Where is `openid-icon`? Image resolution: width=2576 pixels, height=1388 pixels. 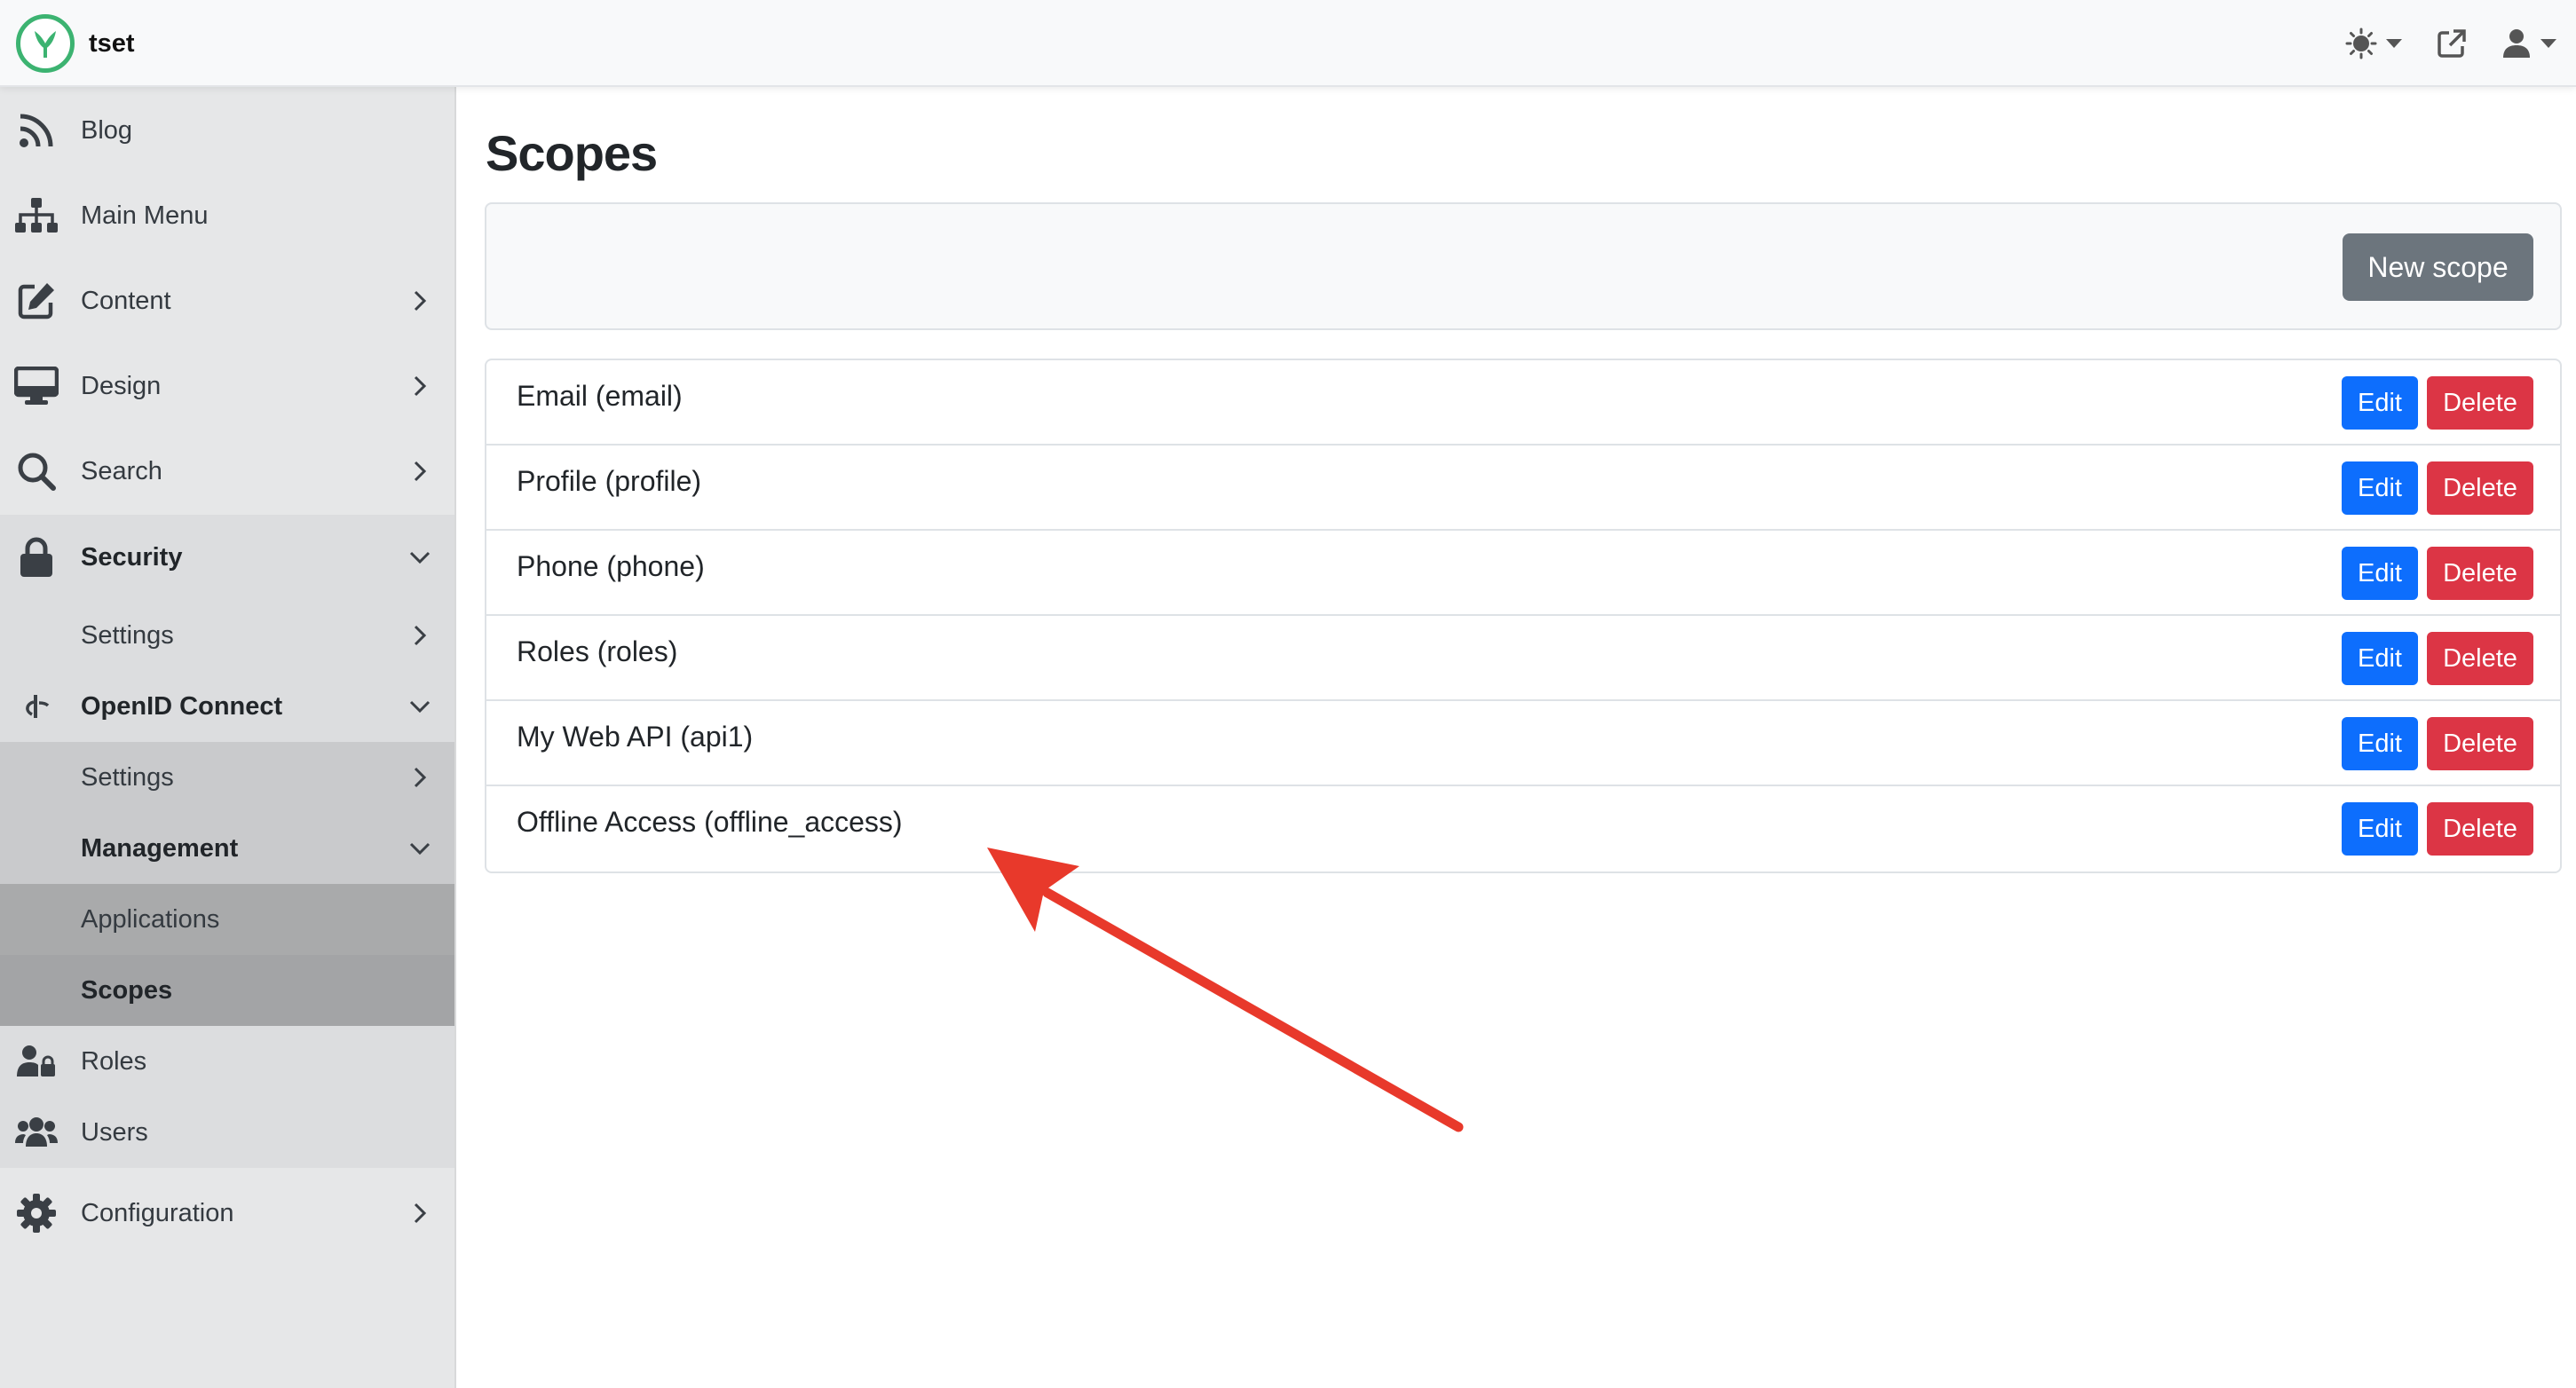 openid-icon is located at coordinates (36, 706).